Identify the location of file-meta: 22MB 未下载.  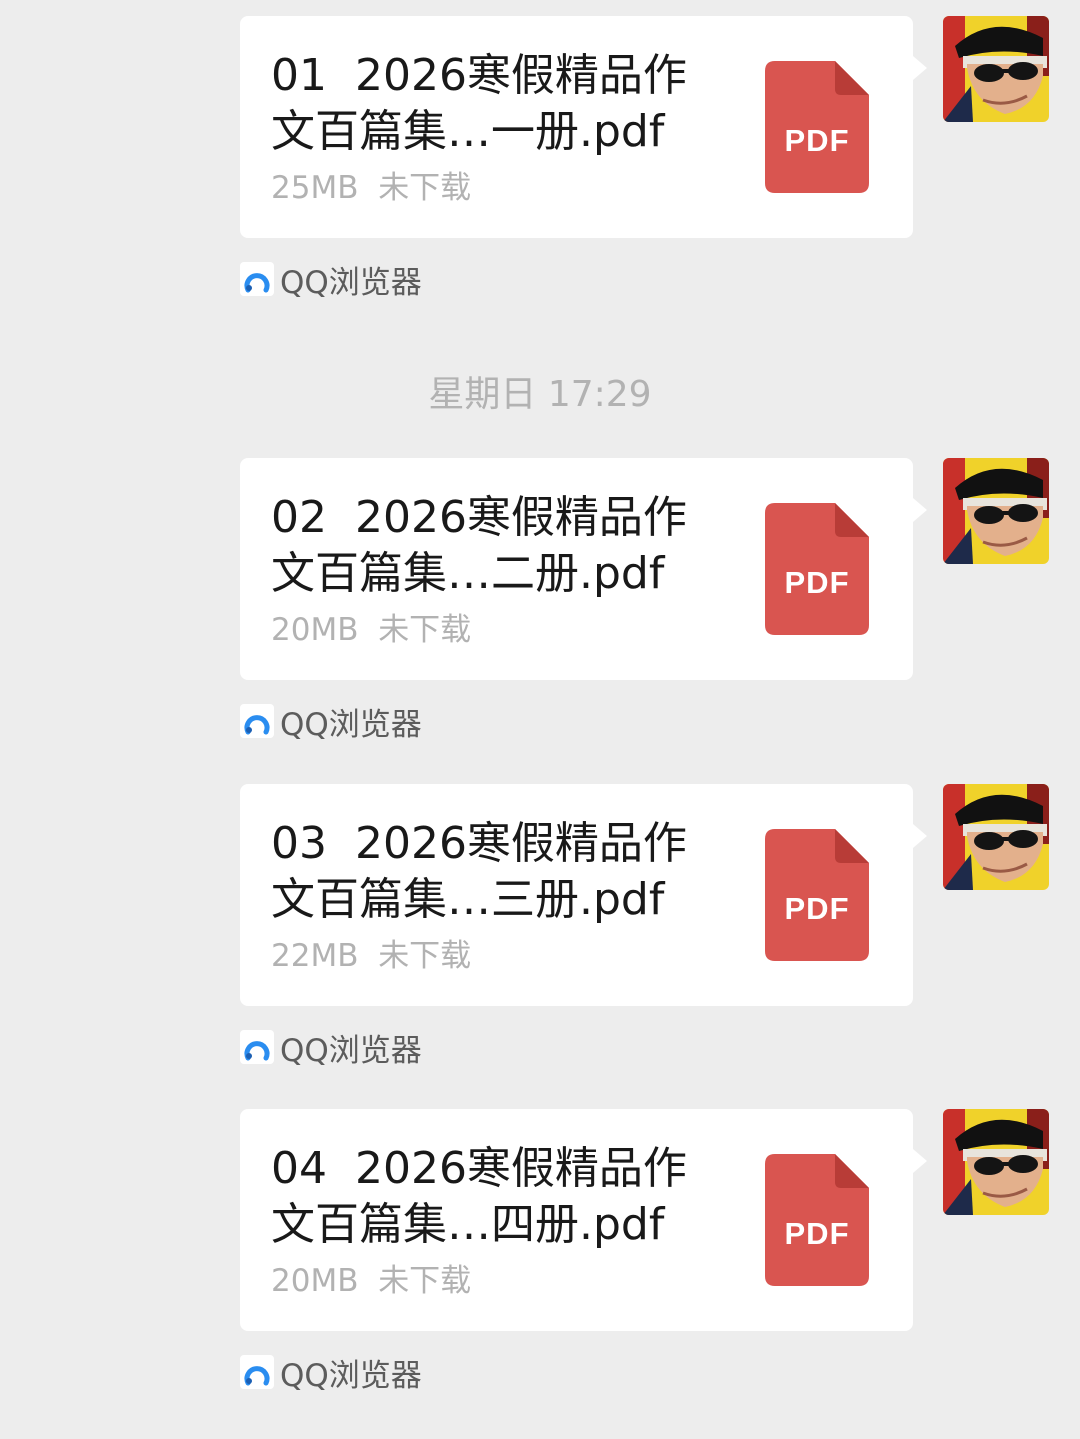
(371, 956).